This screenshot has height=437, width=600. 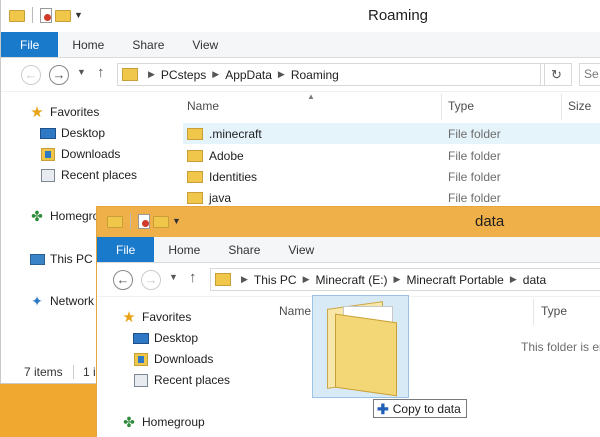 What do you see at coordinates (391, 176) in the screenshot?
I see `file-row: Identities File folder` at bounding box center [391, 176].